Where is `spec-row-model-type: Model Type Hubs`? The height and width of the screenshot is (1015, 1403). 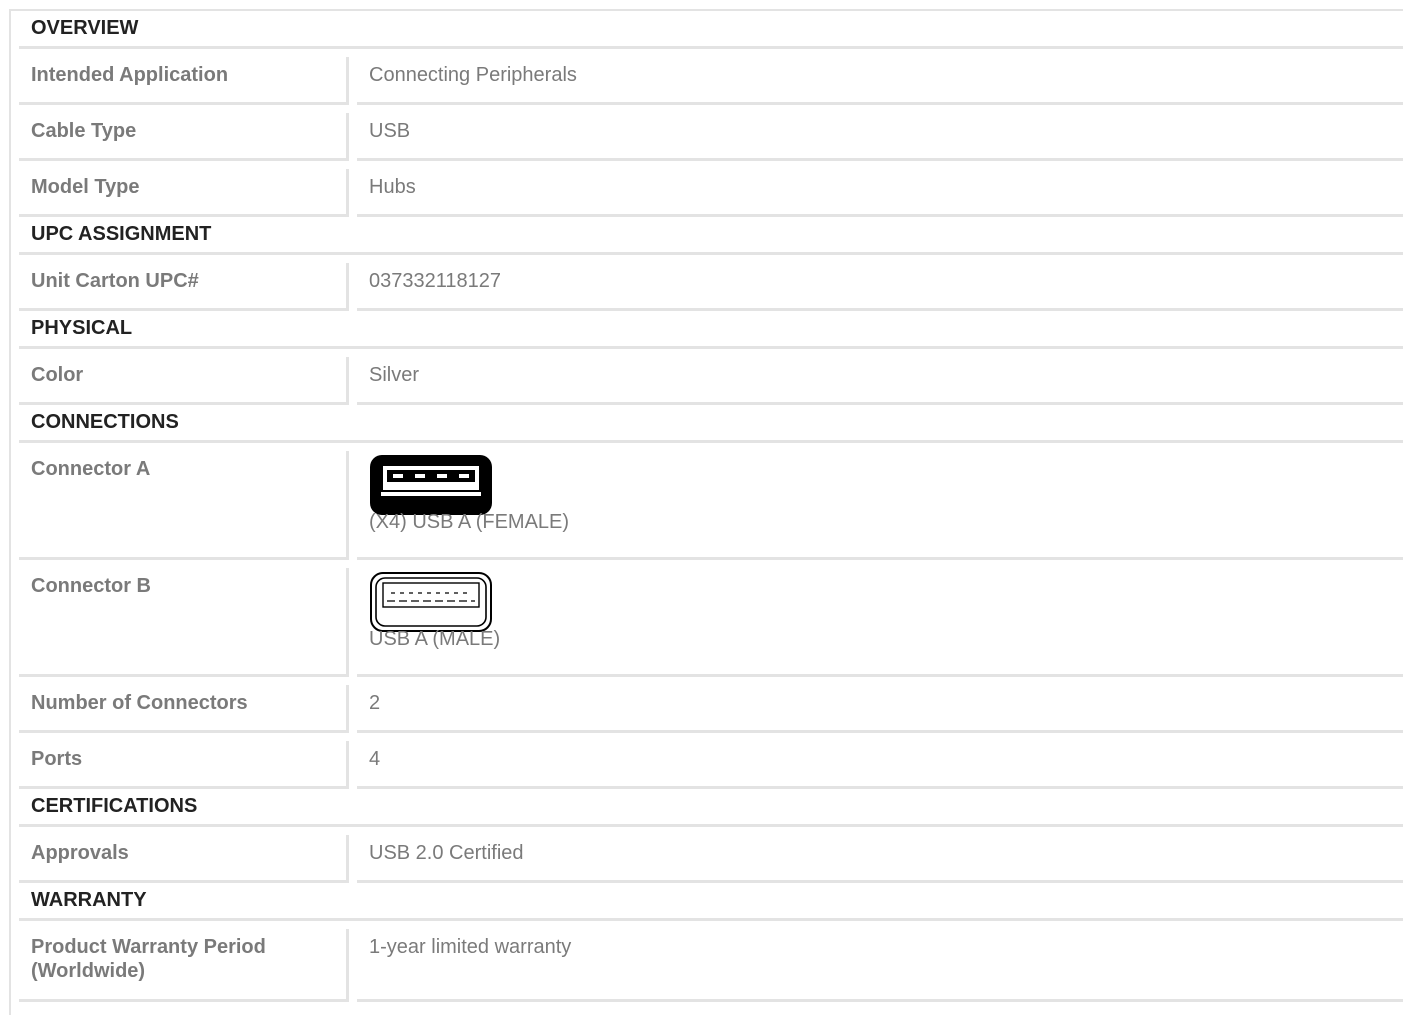
spec-row-model-type: Model Type Hubs is located at coordinates (711, 193).